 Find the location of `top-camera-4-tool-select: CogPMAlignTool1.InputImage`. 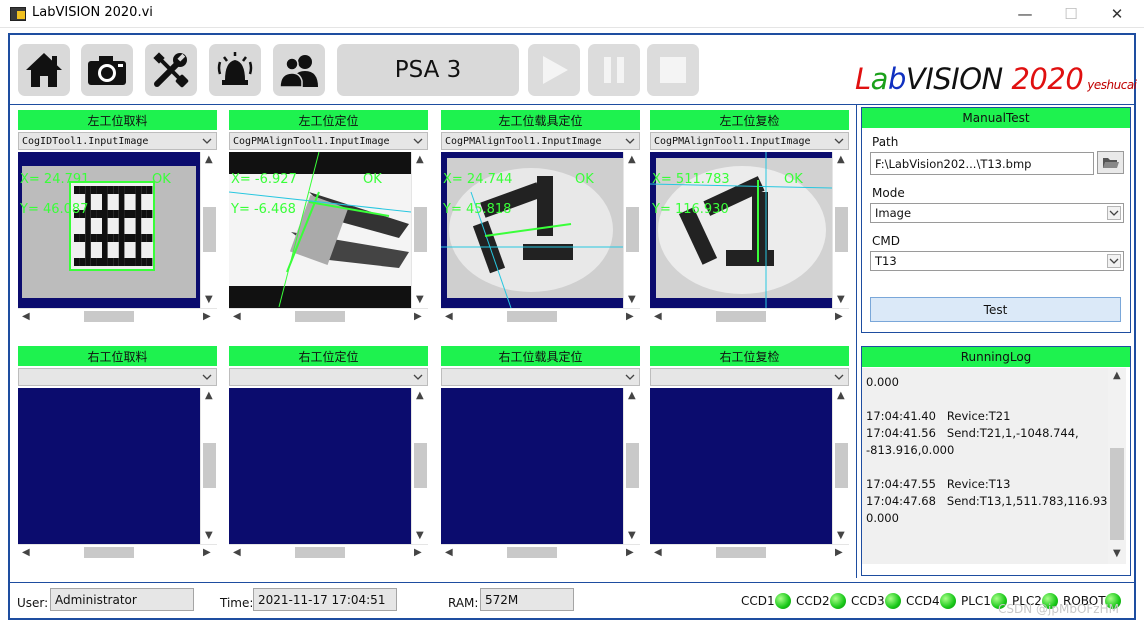

top-camera-4-tool-select: CogPMAlignTool1.InputImage is located at coordinates (749, 141).